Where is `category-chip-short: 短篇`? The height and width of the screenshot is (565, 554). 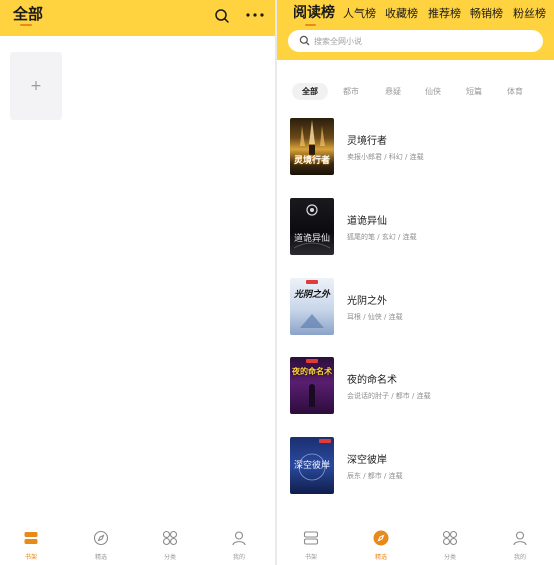 category-chip-short: 短篇 is located at coordinates (474, 91).